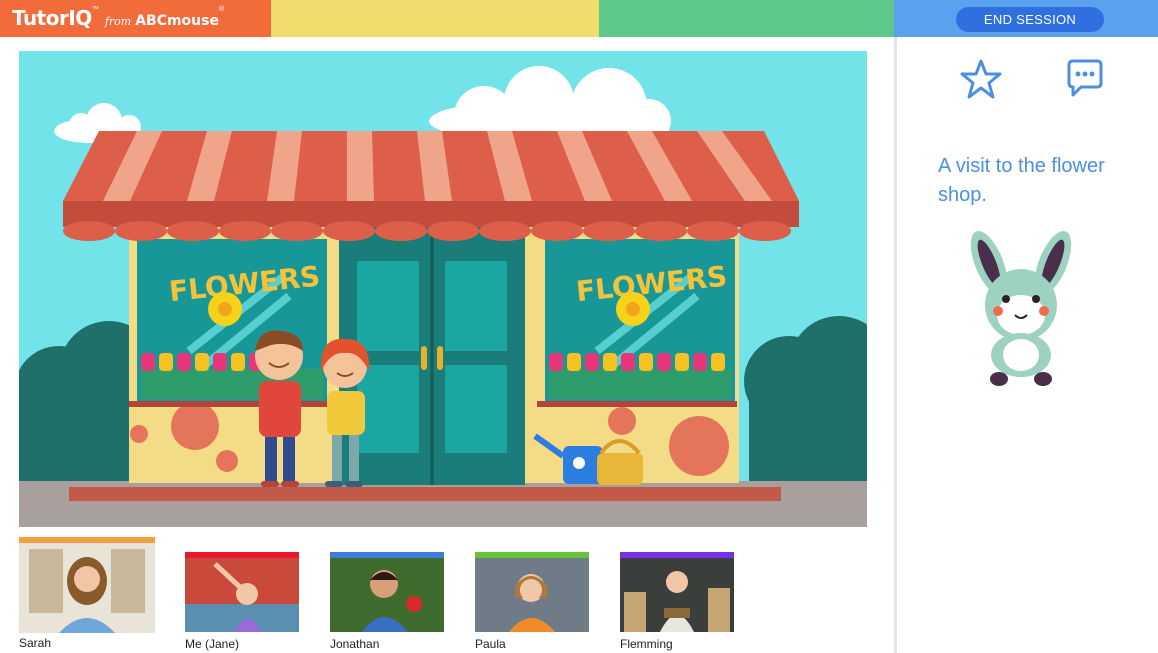 The height and width of the screenshot is (653, 1158). I want to click on session-segment: END SESSION, so click(1026, 18).